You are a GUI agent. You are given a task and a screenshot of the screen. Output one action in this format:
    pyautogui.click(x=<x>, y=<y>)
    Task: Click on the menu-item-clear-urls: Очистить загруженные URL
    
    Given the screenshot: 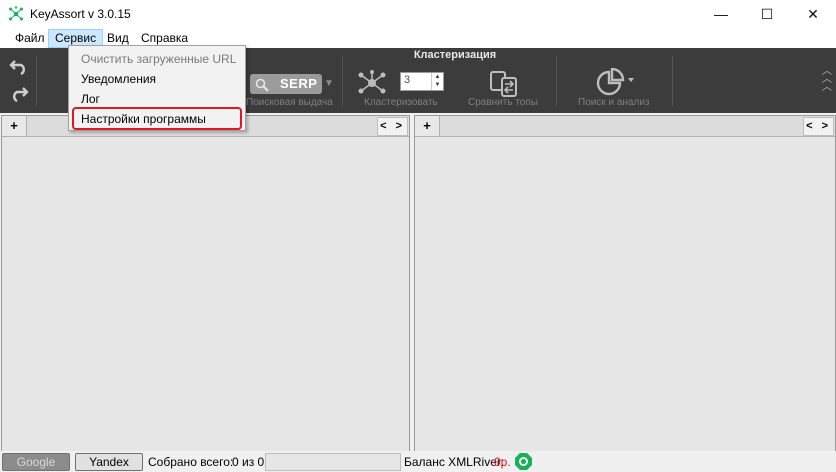 What is the action you would take?
    pyautogui.click(x=159, y=59)
    